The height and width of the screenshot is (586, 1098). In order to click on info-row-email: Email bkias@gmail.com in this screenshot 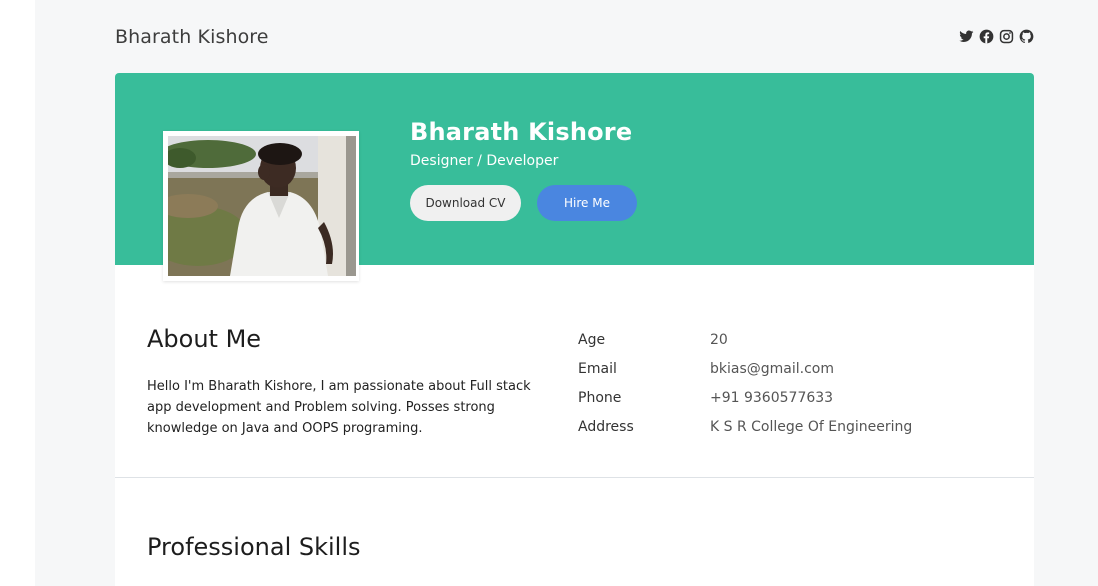, I will do `click(778, 375)`.